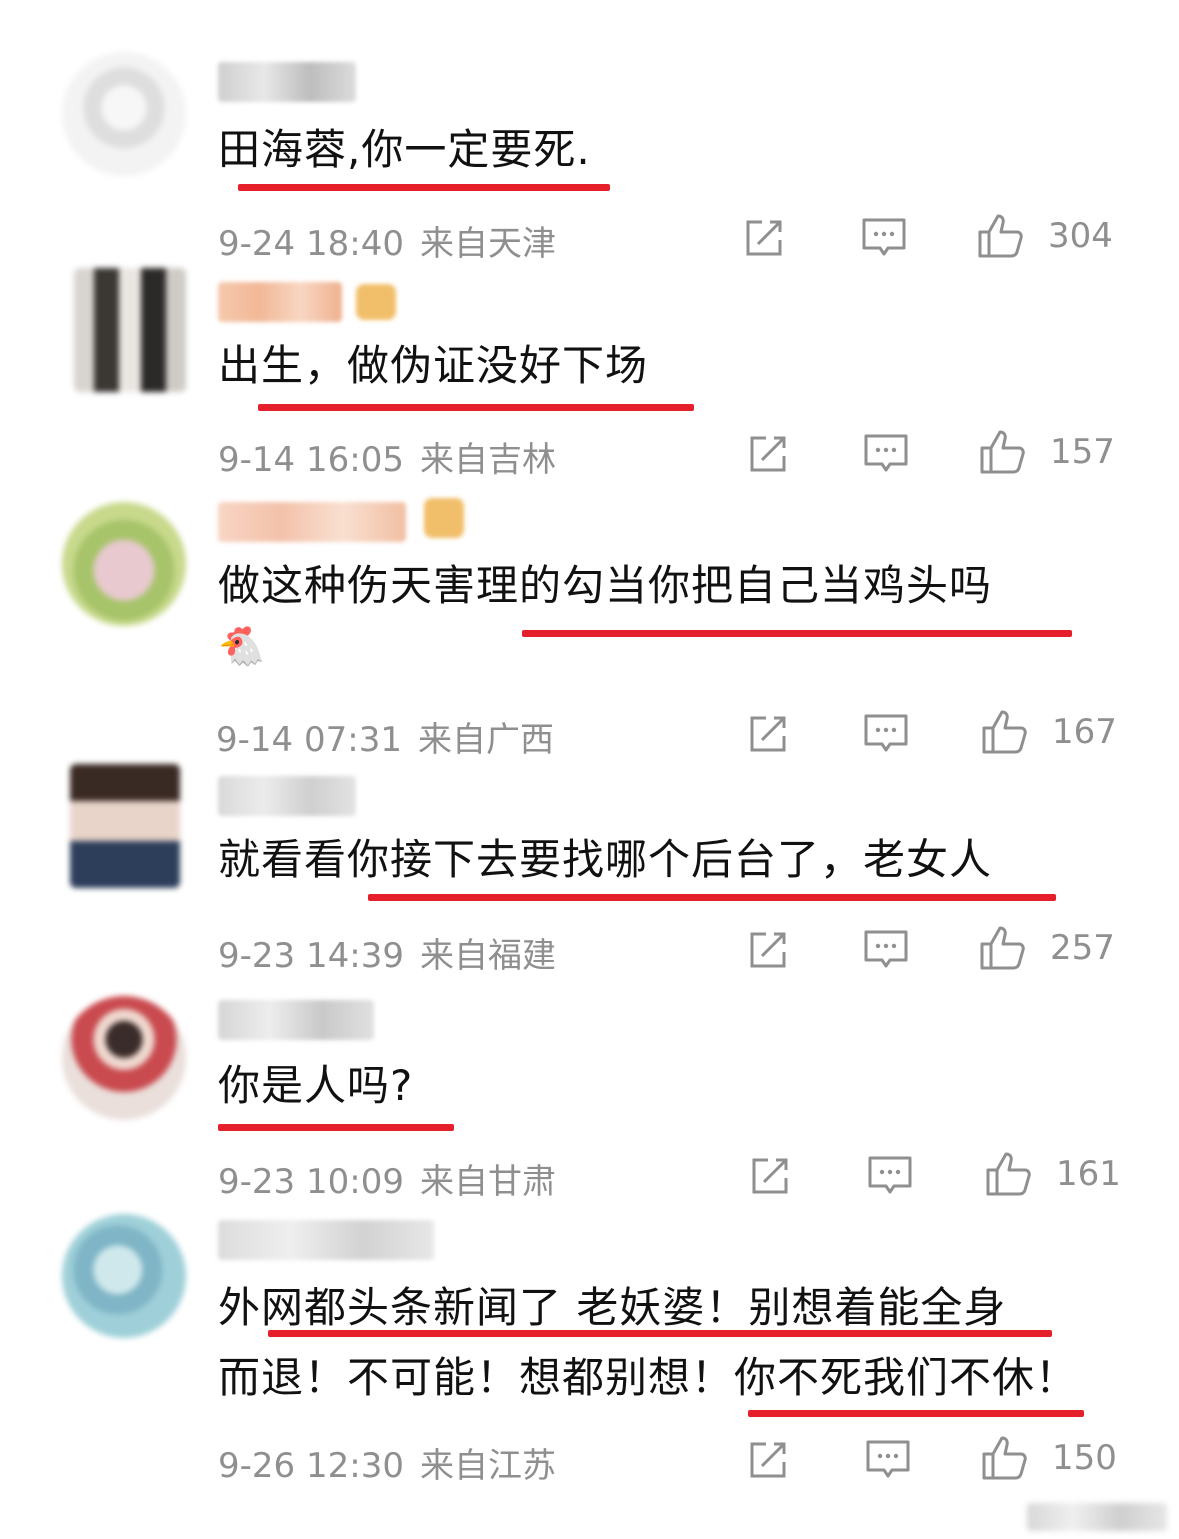 The image size is (1179, 1539). I want to click on comment-text: 做这种伤天害理的勾当你把自己当鸡头吗, so click(605, 585).